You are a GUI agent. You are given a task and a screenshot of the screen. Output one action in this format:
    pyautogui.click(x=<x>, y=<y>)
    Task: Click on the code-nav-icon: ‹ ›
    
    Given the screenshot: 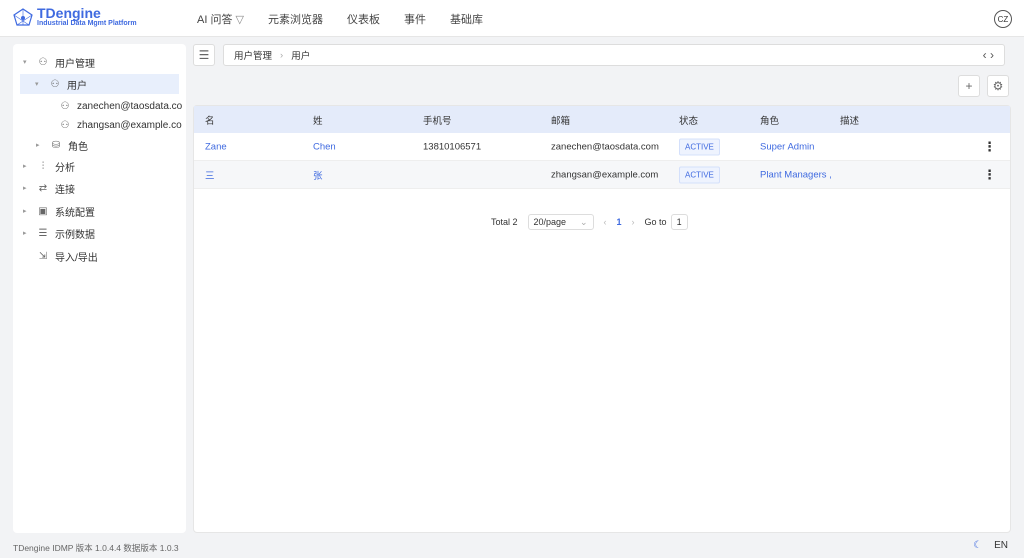 What is the action you would take?
    pyautogui.click(x=988, y=55)
    